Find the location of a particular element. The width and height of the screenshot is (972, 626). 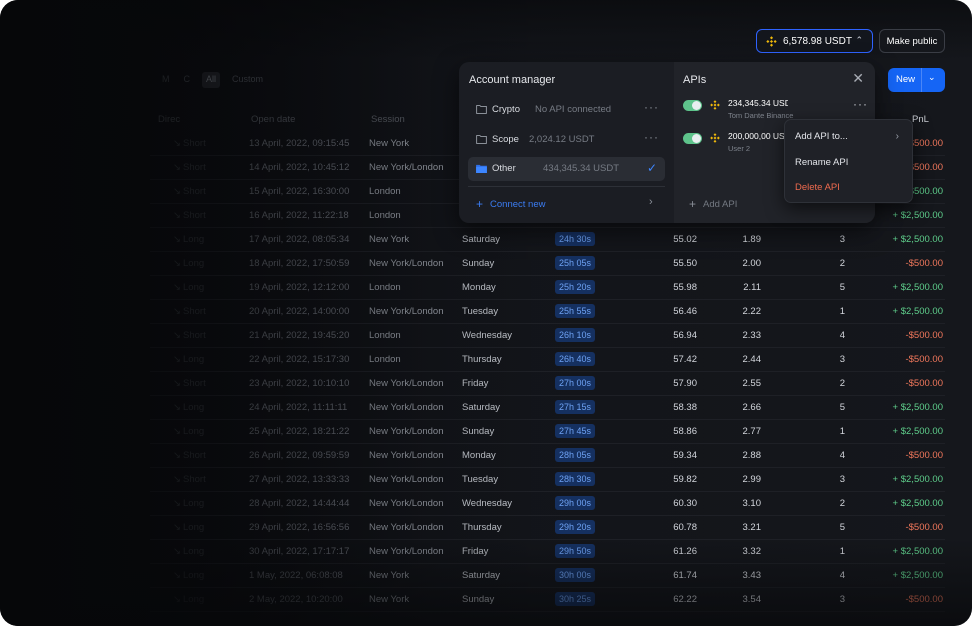

make-public-button: Make public is located at coordinates (912, 41).